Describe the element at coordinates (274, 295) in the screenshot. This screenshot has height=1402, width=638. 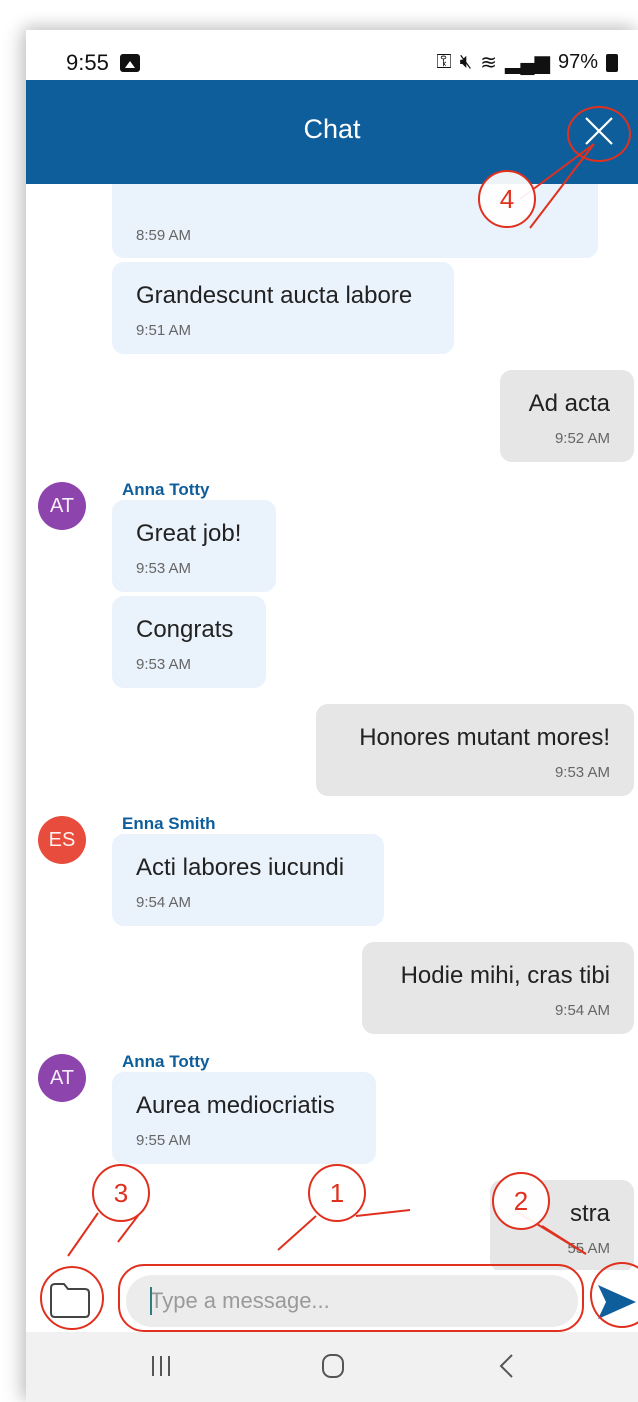
I see `message-text: Grandescunt aucta labore` at that location.